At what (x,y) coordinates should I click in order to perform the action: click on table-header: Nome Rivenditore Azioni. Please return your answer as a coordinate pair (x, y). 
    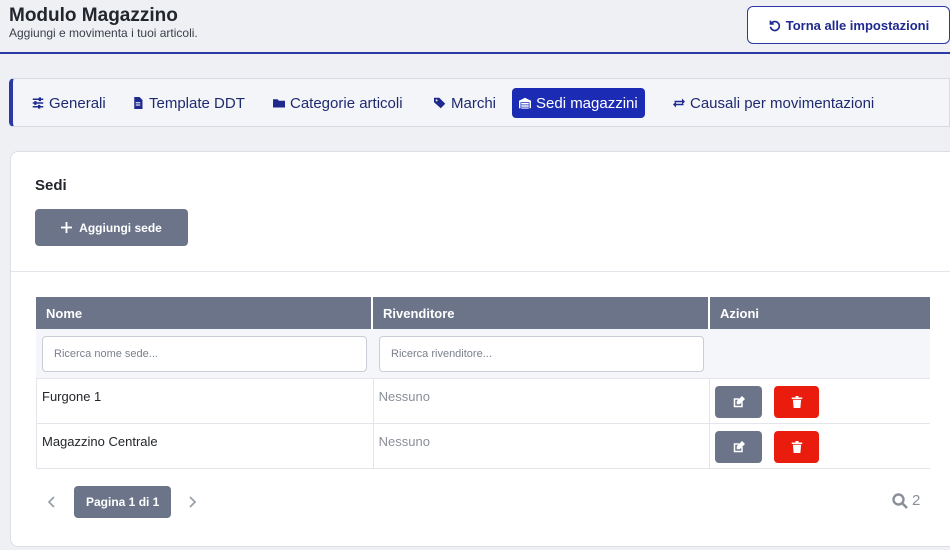
    Looking at the image, I should click on (483, 313).